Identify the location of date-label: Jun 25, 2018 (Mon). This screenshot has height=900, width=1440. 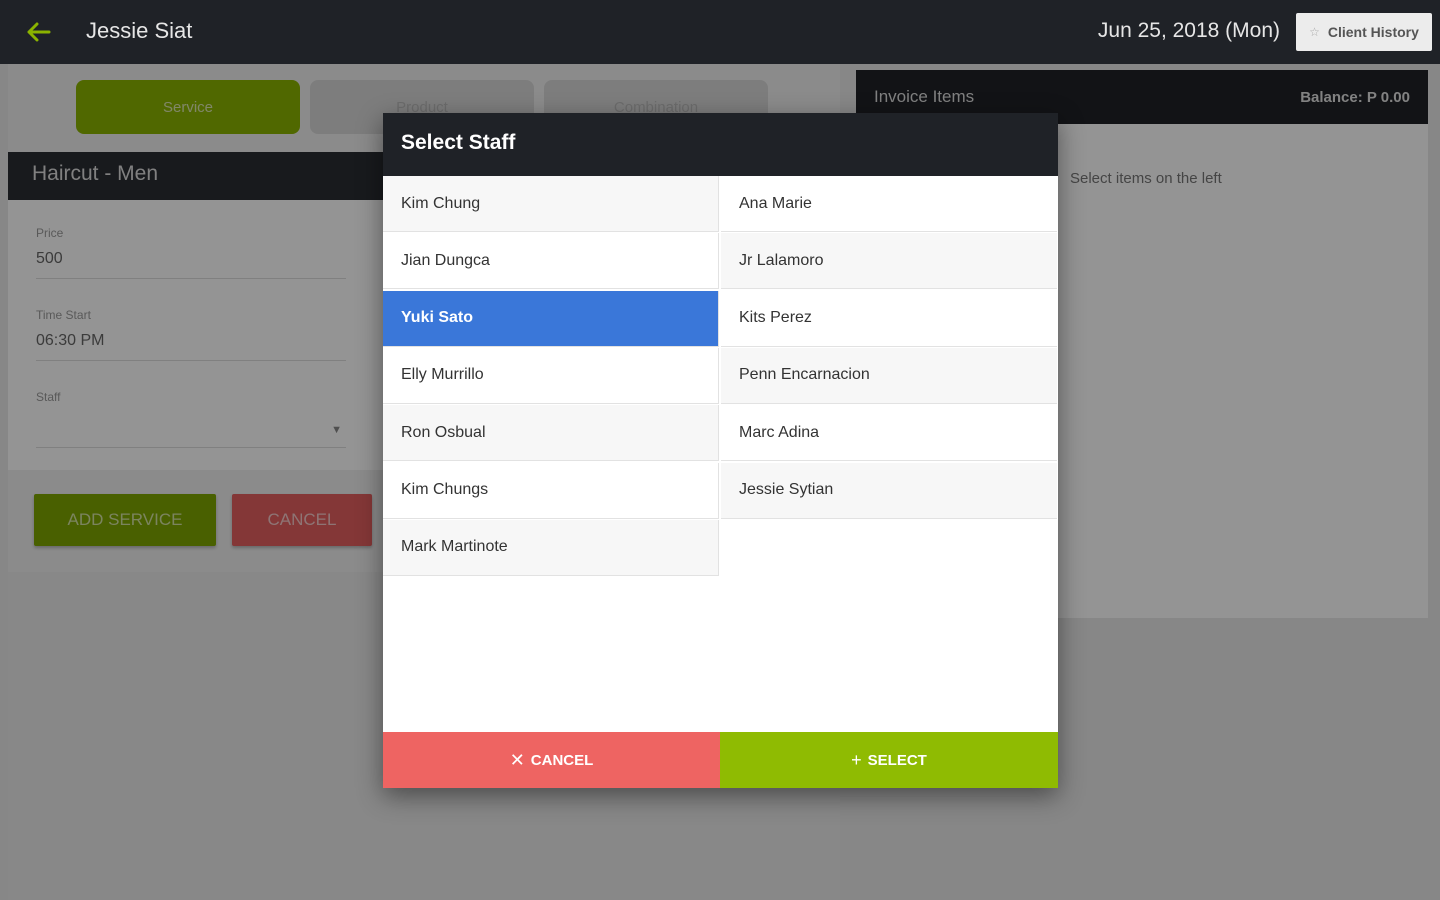
(1188, 30).